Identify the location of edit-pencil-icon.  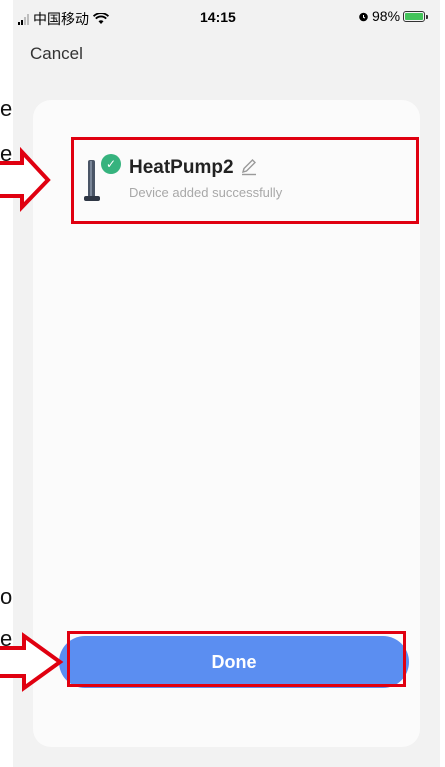
(249, 169).